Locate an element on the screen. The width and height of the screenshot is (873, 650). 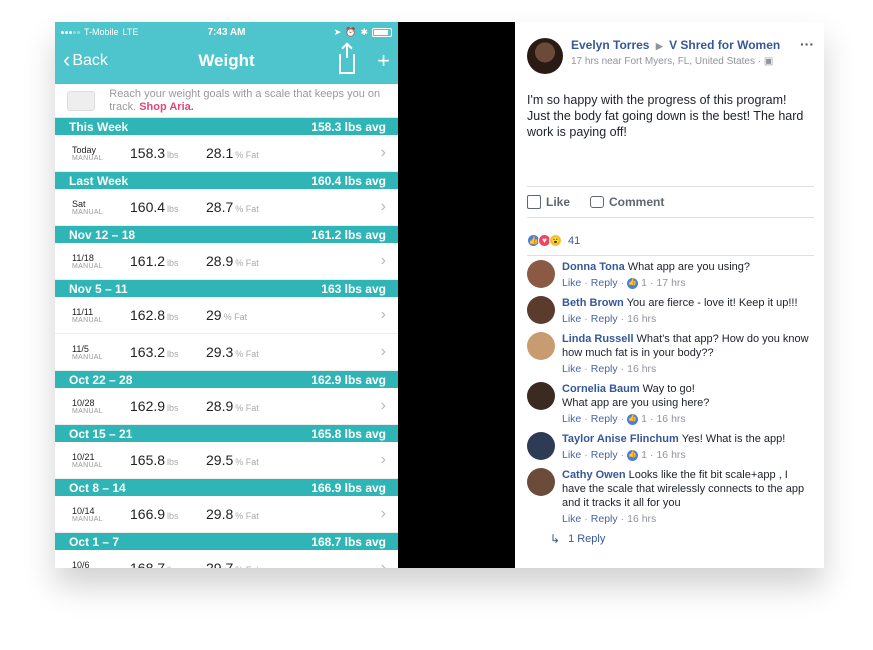
week-average: 168.7 lbs avg is located at coordinates (348, 541).